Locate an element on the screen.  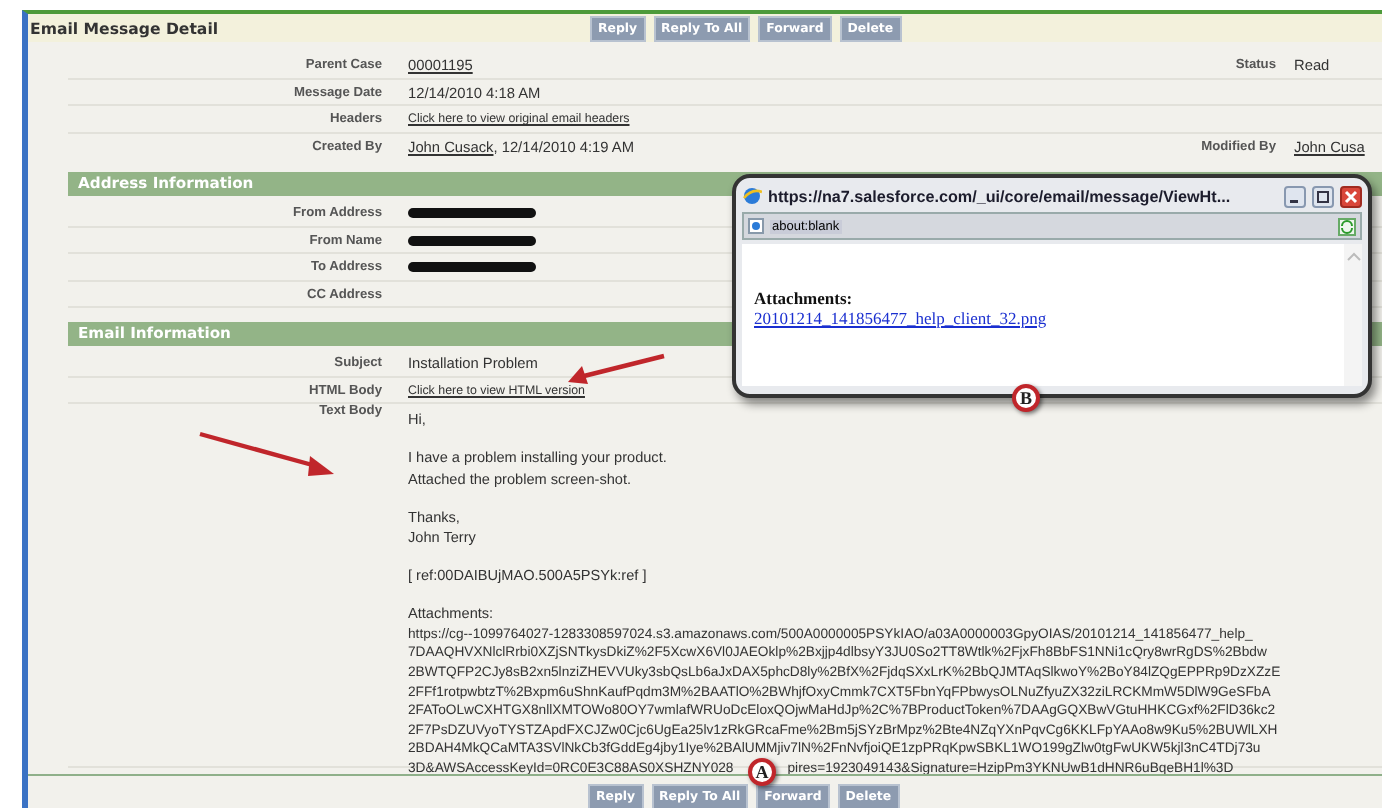
minimize-button is located at coordinates (1295, 196).